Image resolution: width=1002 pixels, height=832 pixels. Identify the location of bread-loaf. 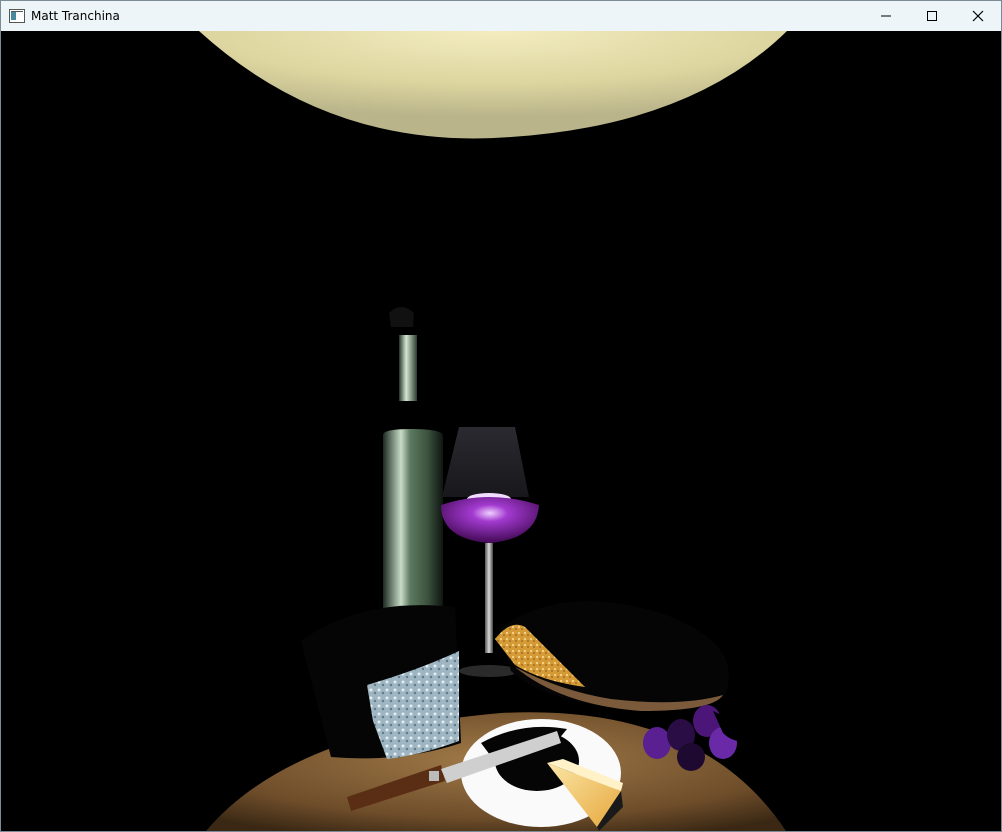
(612, 656).